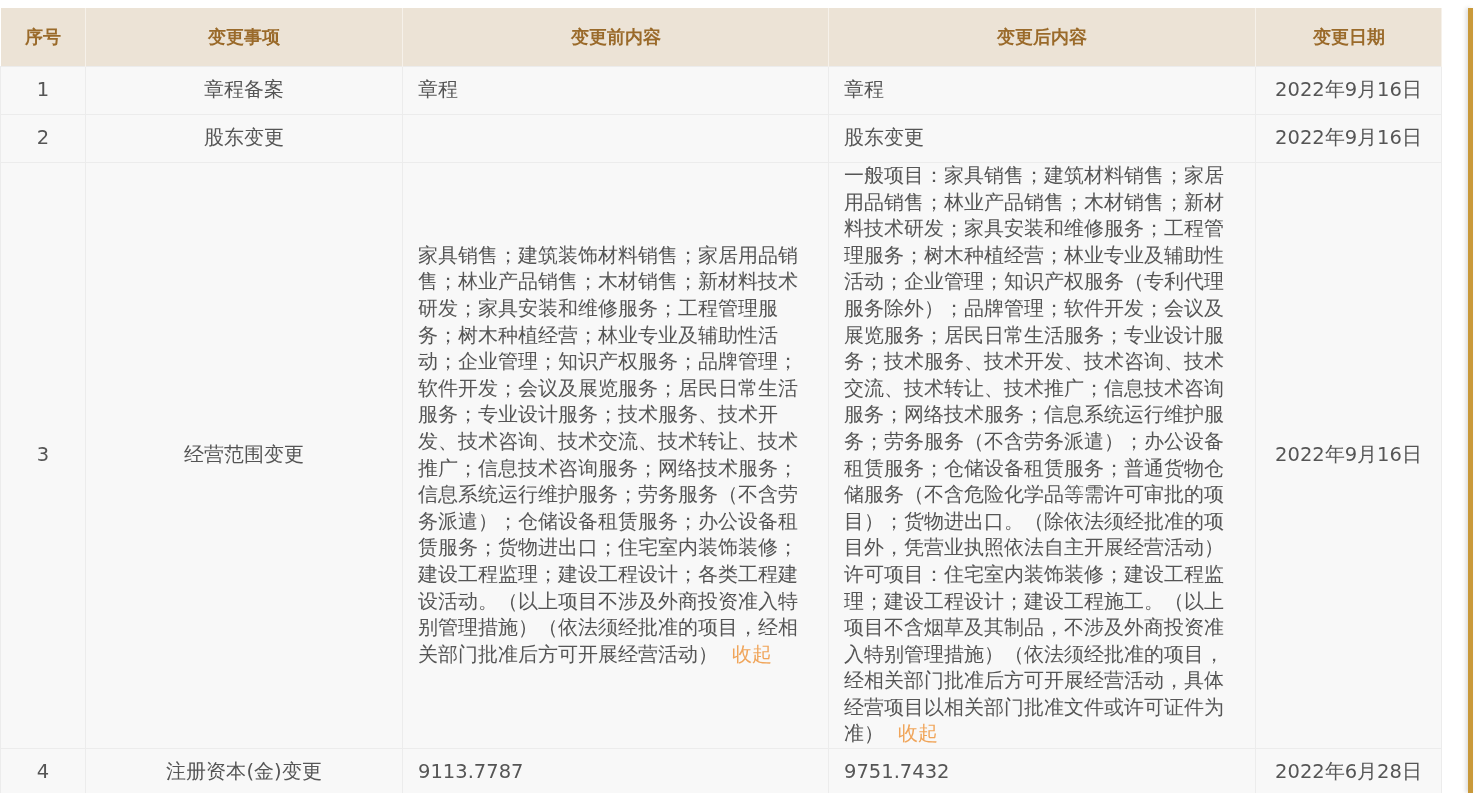 The height and width of the screenshot is (793, 1483). Describe the element at coordinates (615, 770) in the screenshot. I see `table-cell: 9113.7787` at that location.